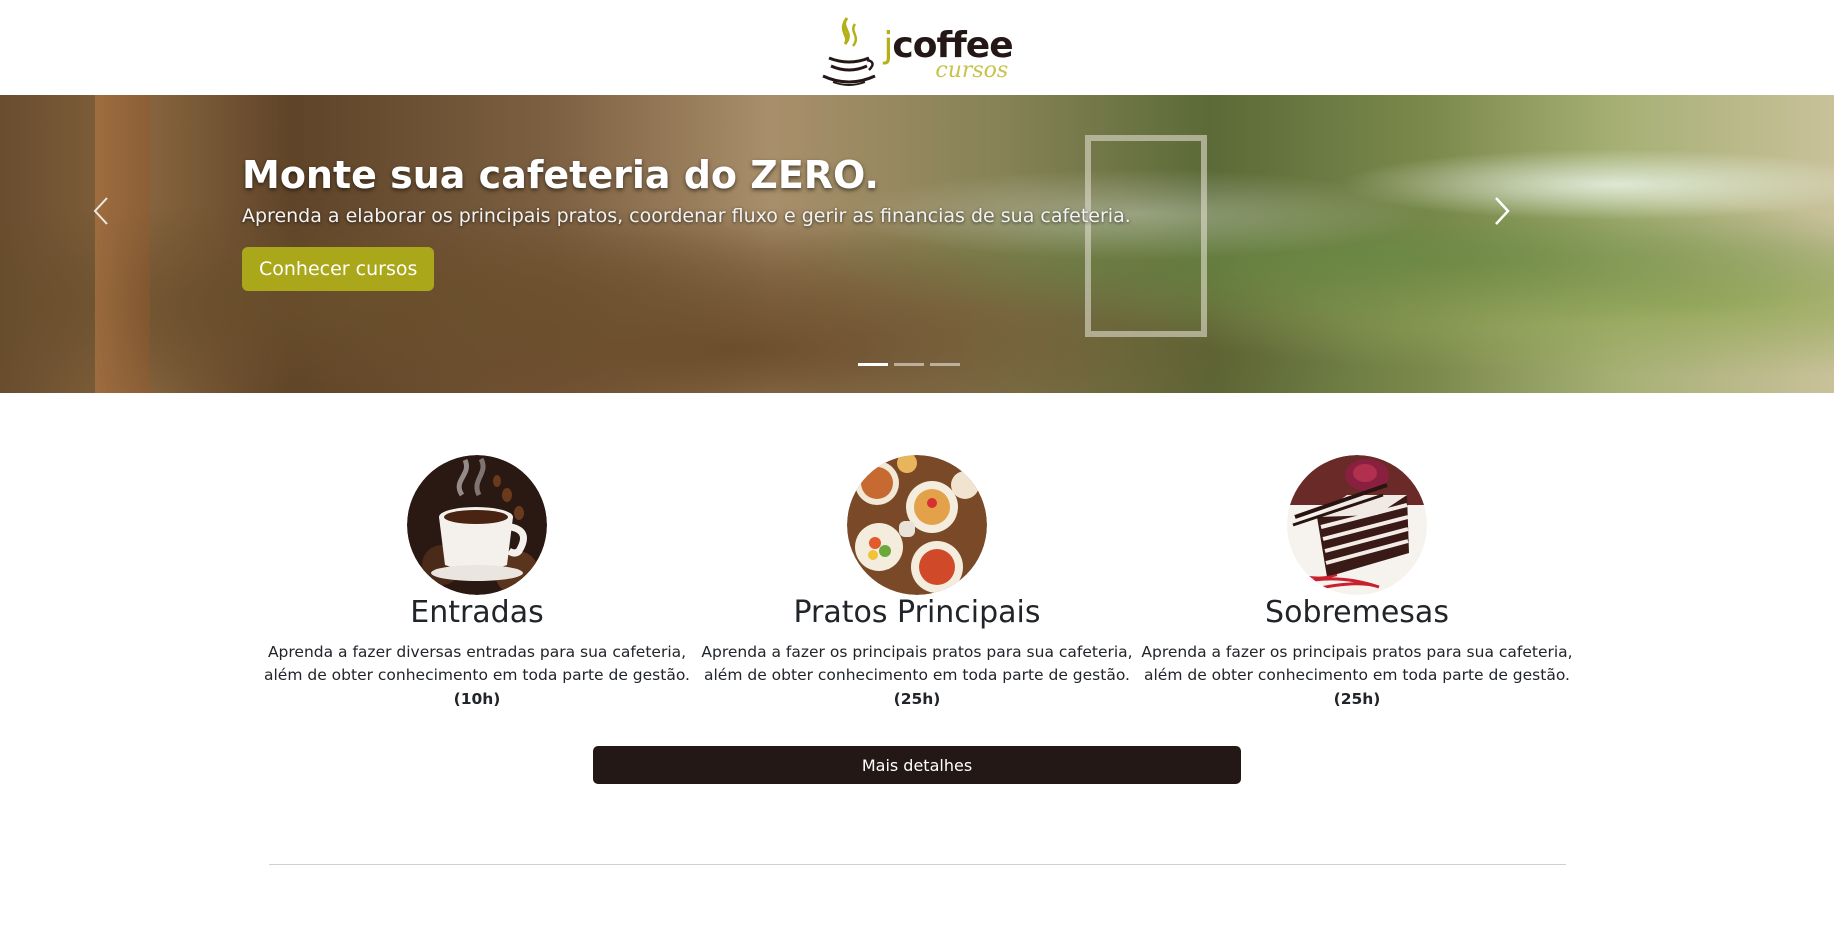 This screenshot has width=1834, height=926. I want to click on jcoffee-logo: jcoffee cursos, so click(917, 48).